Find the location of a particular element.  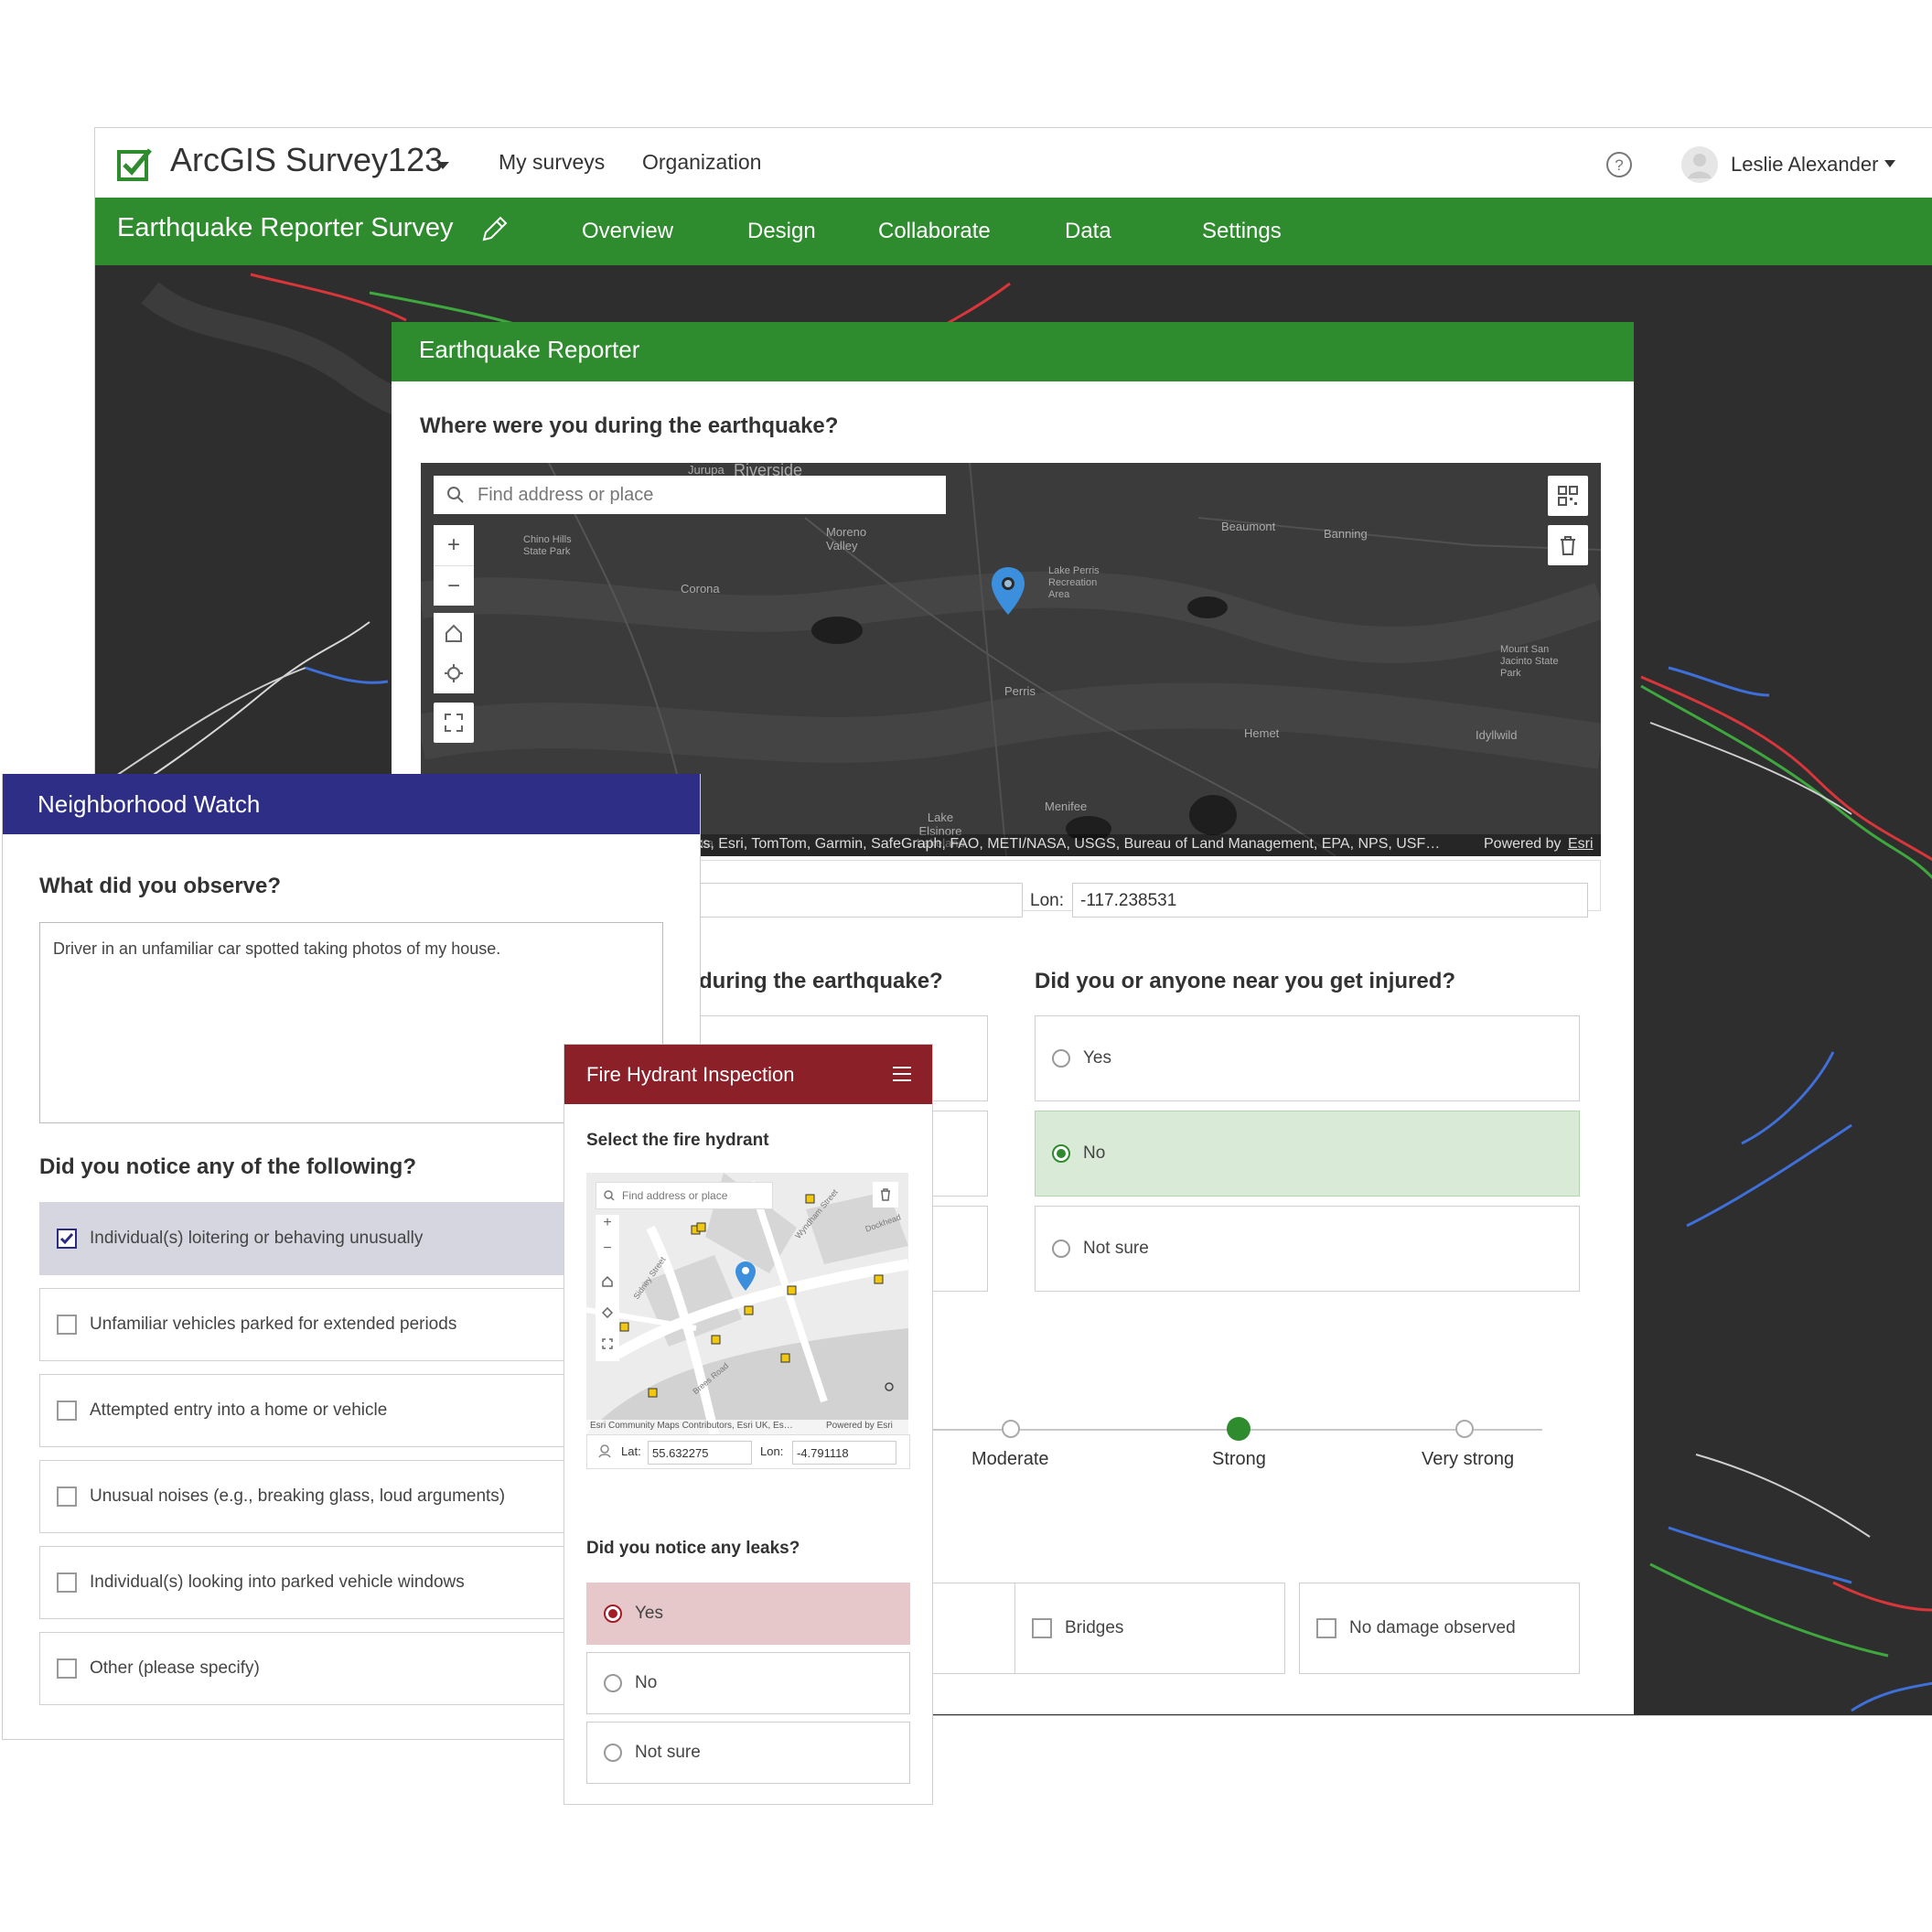

leak-option-no: No is located at coordinates (748, 1683).